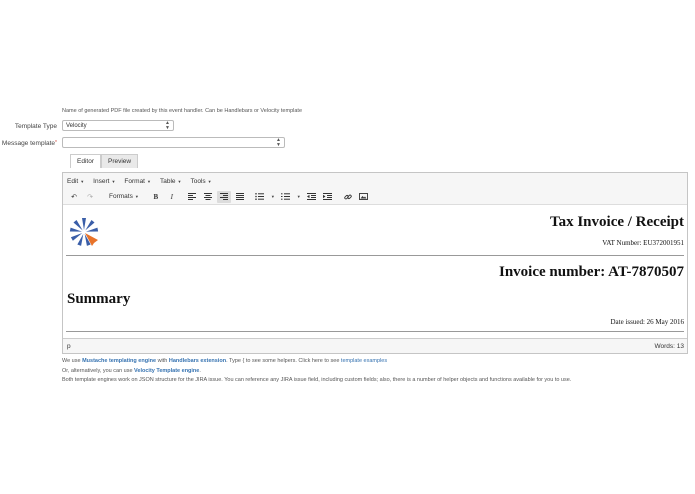 The image size is (695, 494). I want to click on mustache-link: Mustache templating engine, so click(119, 361).